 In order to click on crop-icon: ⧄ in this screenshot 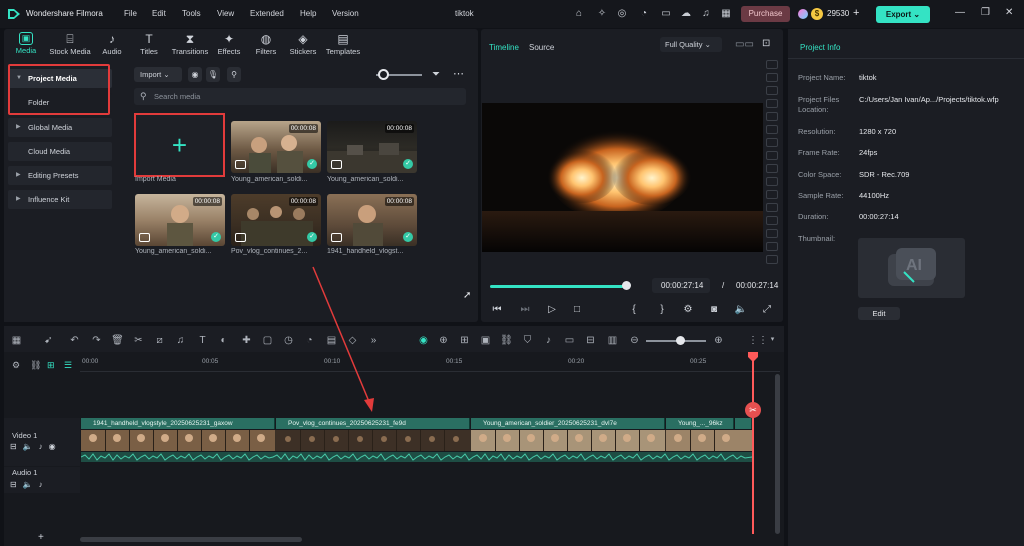, I will do `click(159, 340)`.